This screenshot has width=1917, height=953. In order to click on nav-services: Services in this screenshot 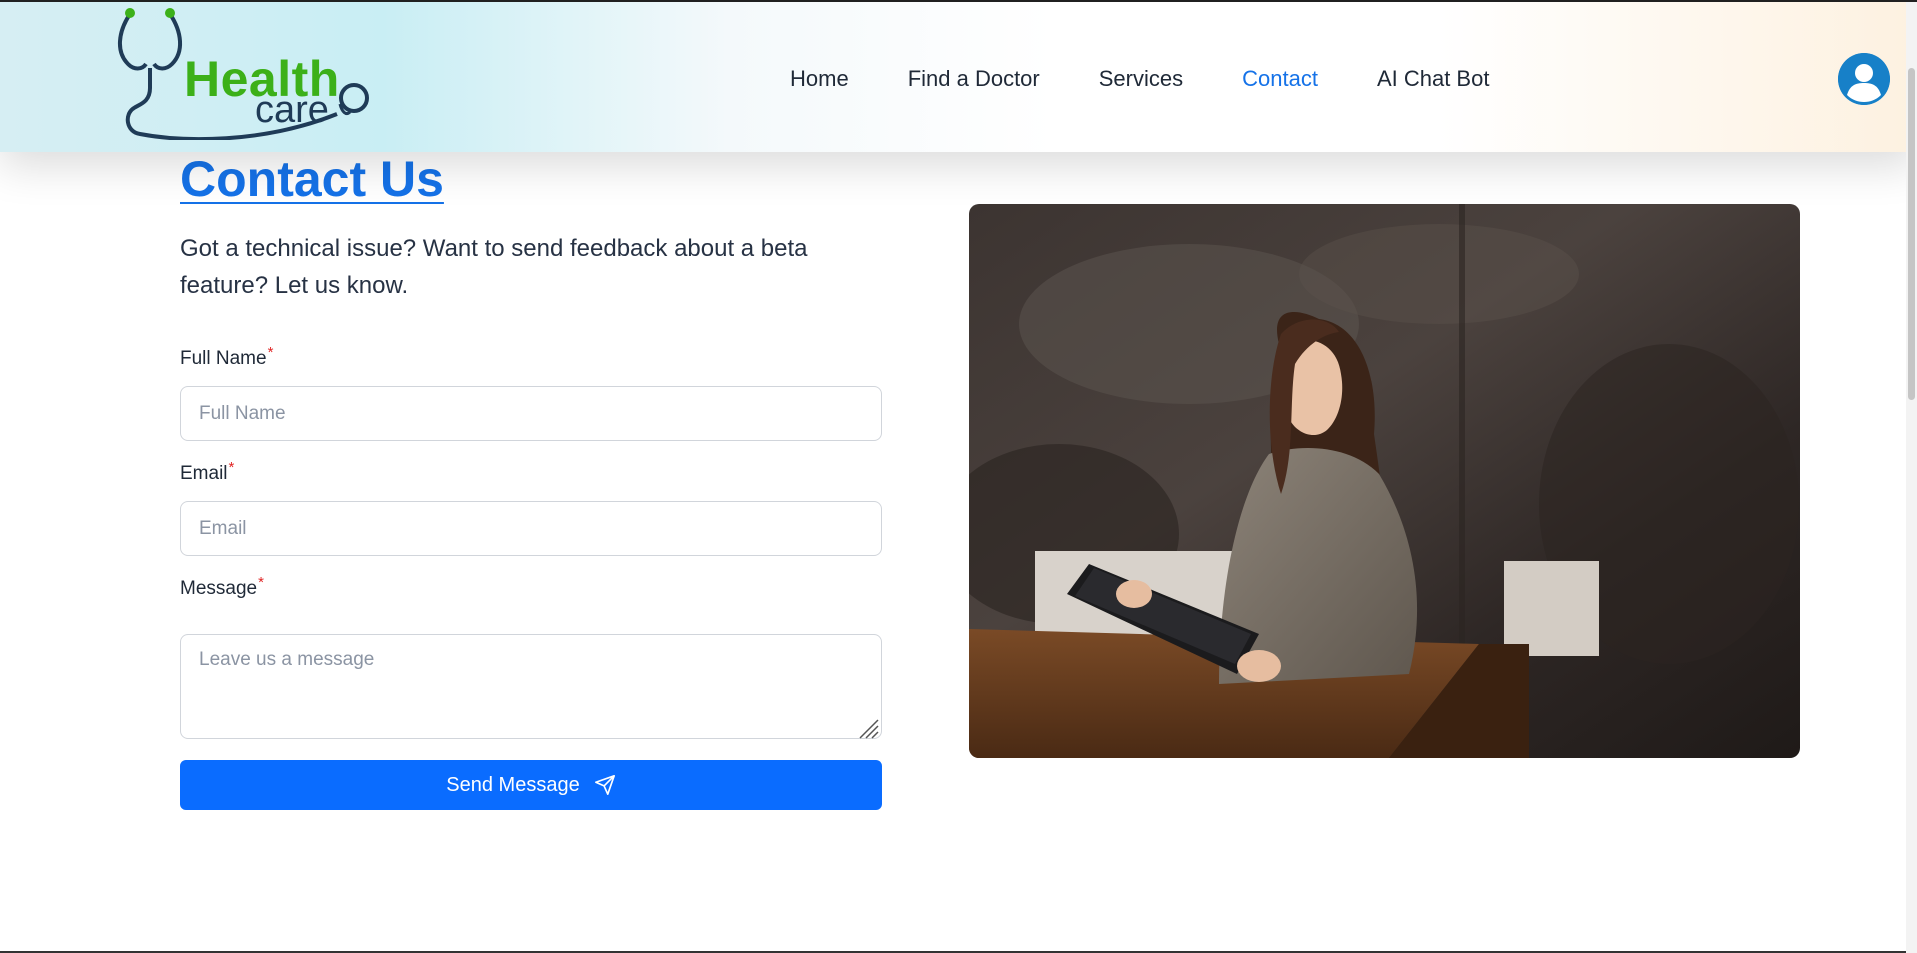, I will do `click(1141, 79)`.